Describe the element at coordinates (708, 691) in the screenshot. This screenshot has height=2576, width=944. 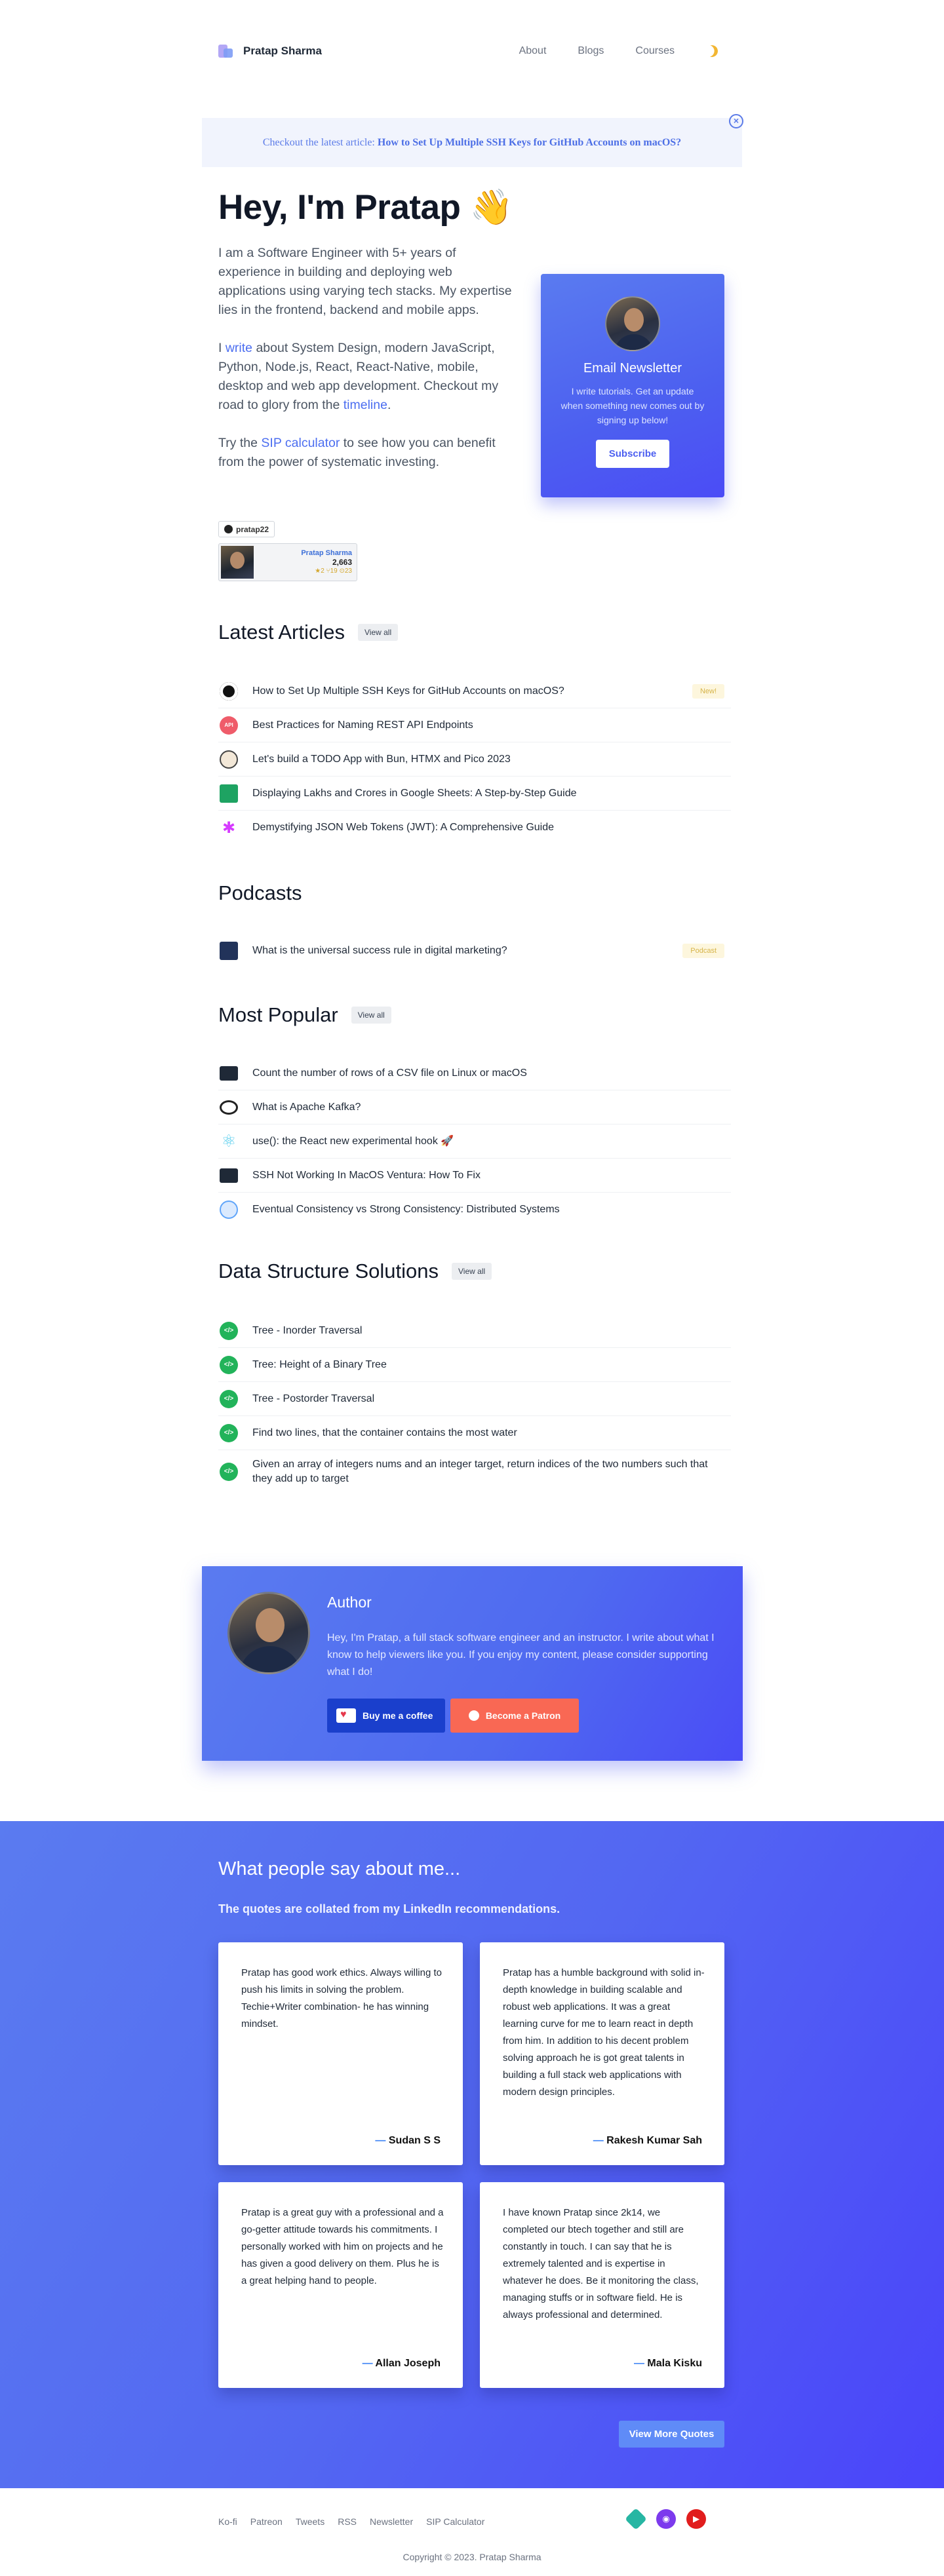
I see `new-badge: New!` at that location.